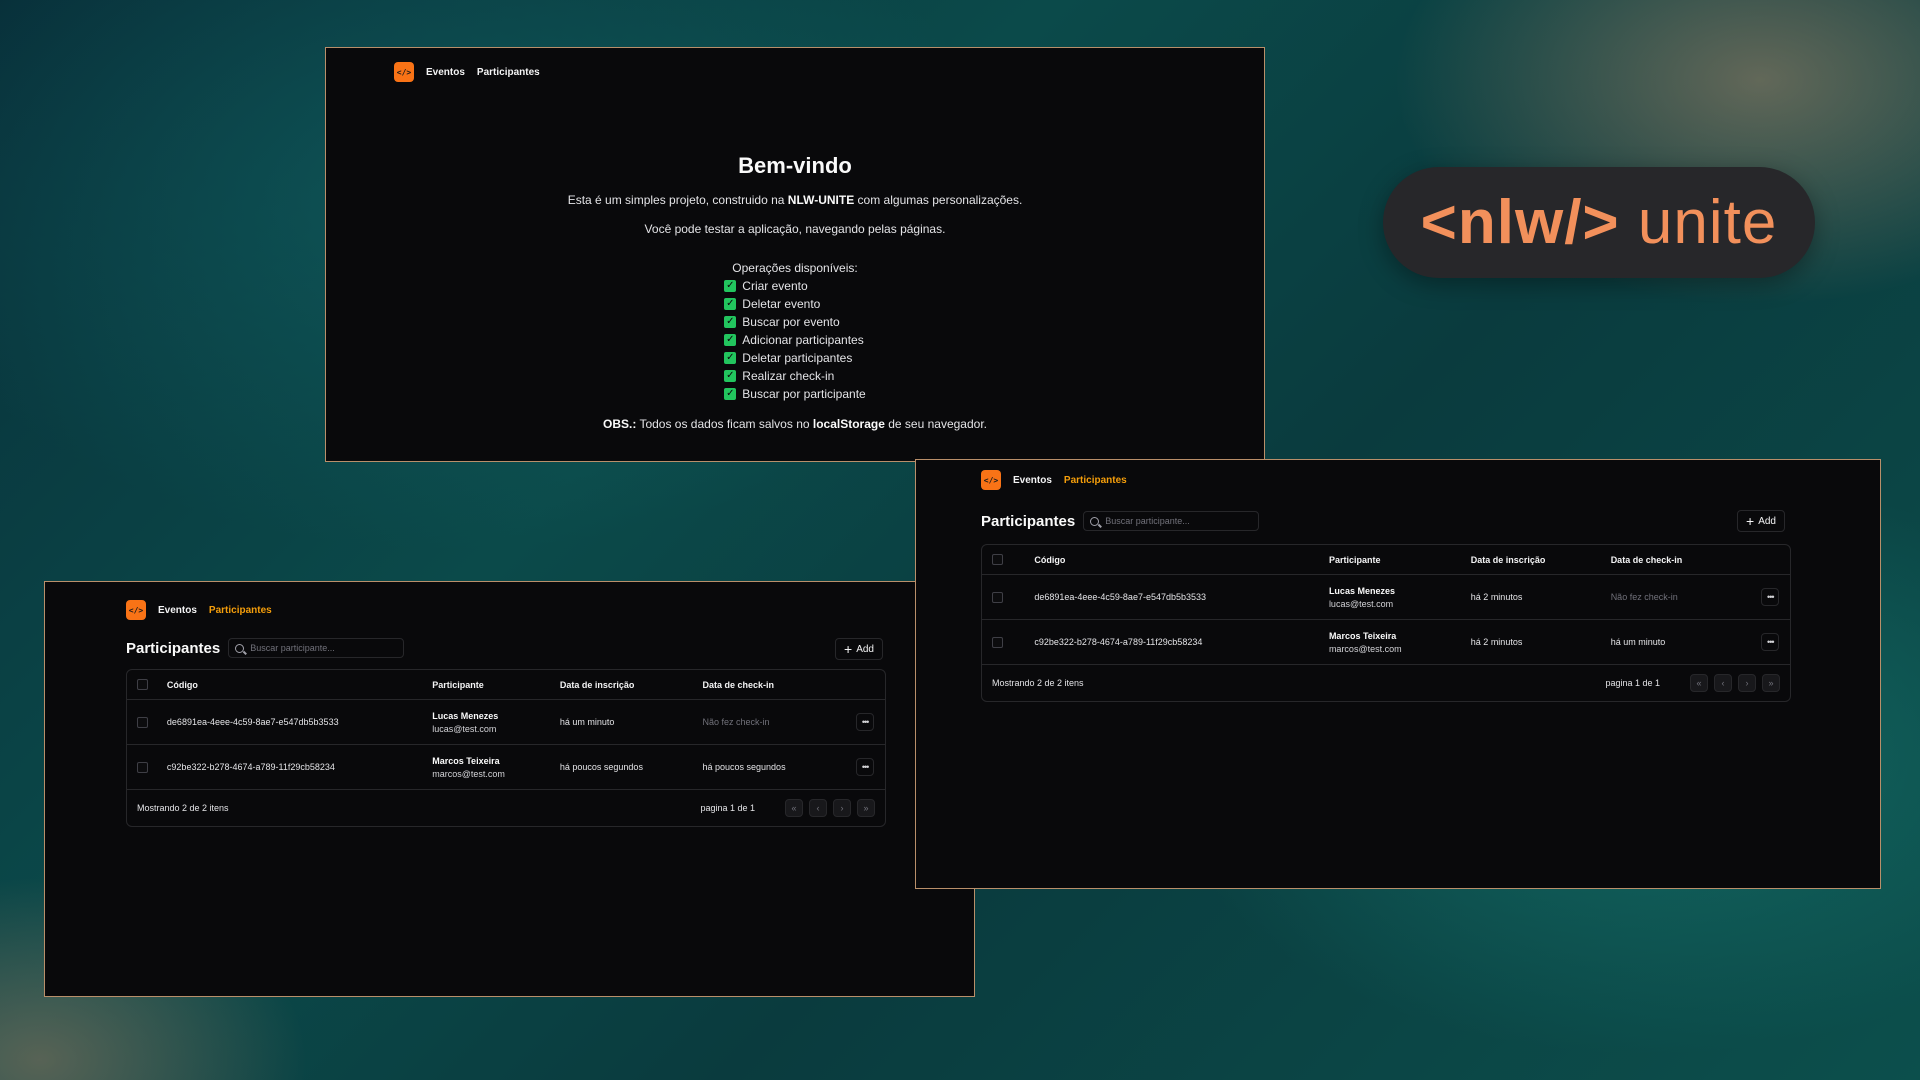 The image size is (1920, 1080). What do you see at coordinates (795, 268) in the screenshot?
I see `ops-title: Operações disponíveis:` at bounding box center [795, 268].